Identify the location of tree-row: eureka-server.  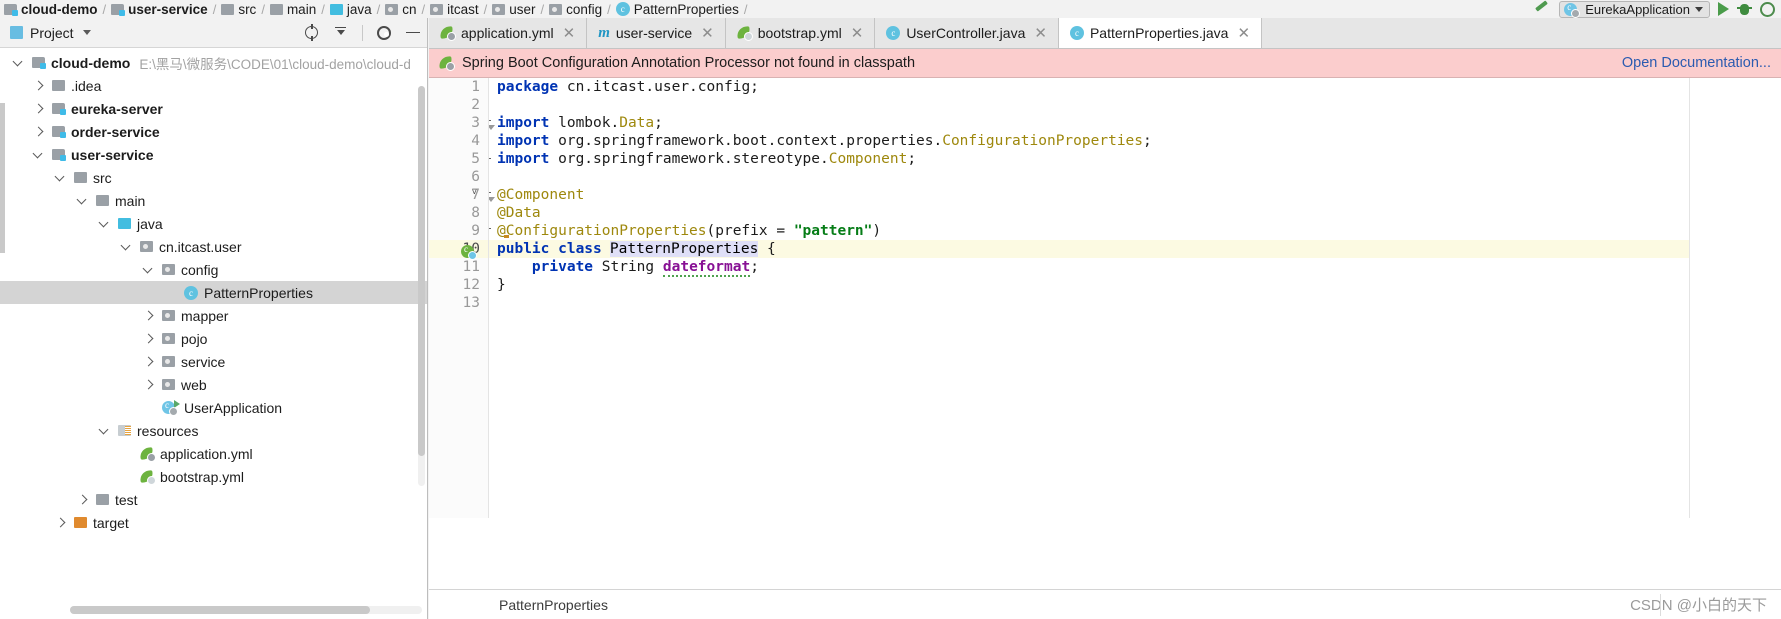
(213, 108).